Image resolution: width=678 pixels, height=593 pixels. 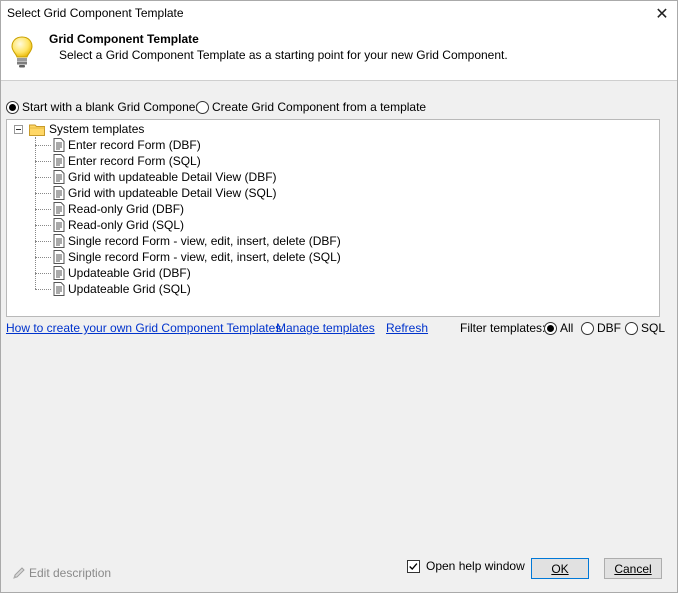 I want to click on radio-blank-component: Start with a blank Grid Component, so click(x=105, y=107).